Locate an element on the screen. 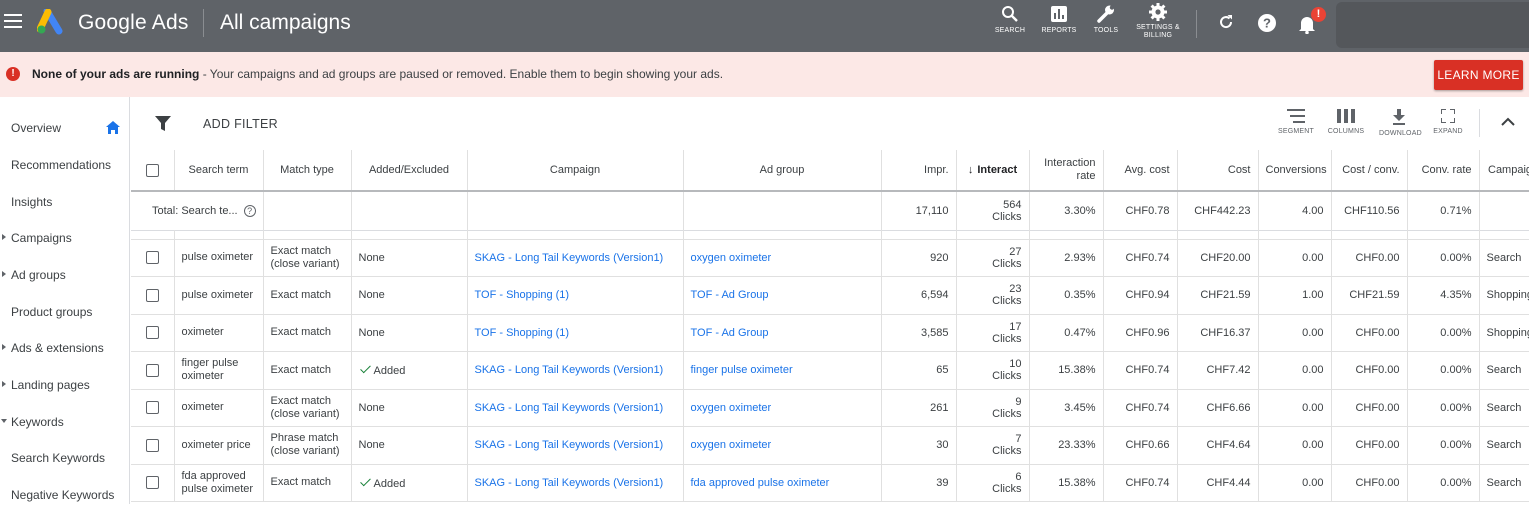  tools-tool: TOOLS is located at coordinates (1106, 20).